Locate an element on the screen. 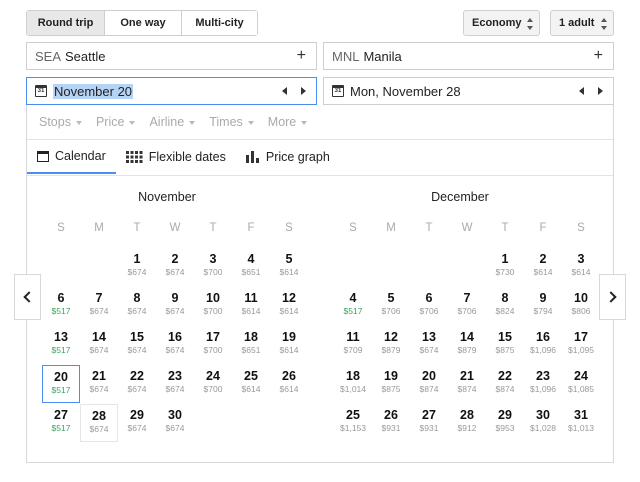 The height and width of the screenshot is (482, 640). calendar-day: 11 $709 is located at coordinates (353, 345).